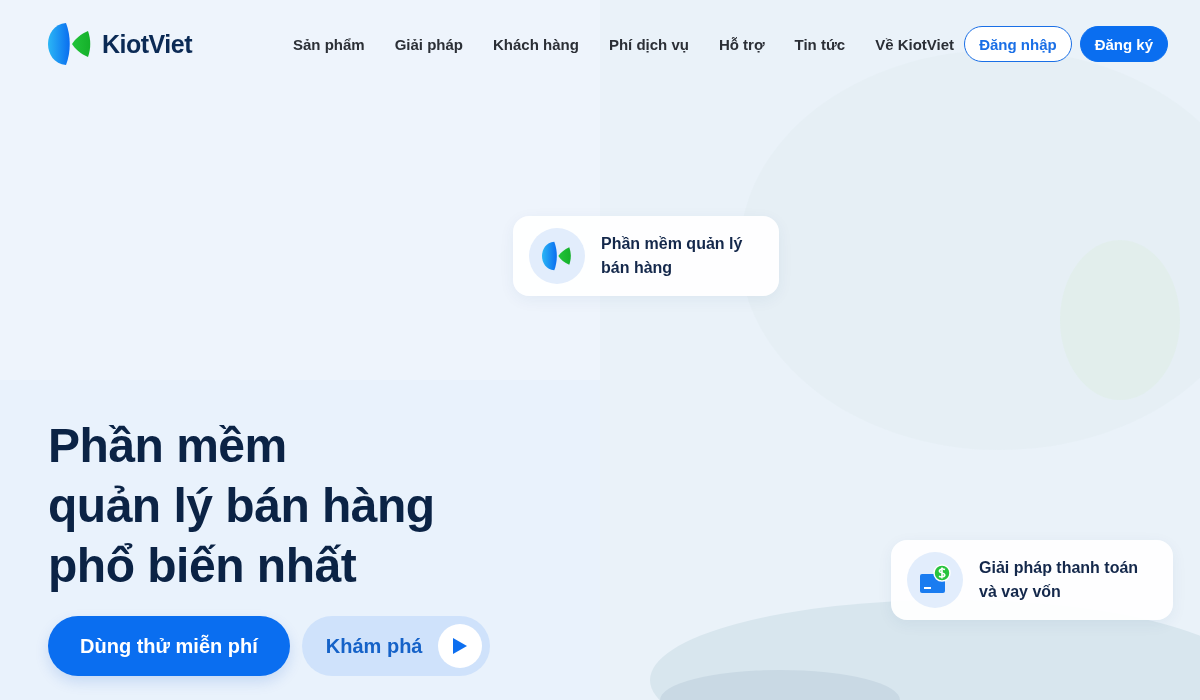 The width and height of the screenshot is (1200, 700). Describe the element at coordinates (167, 446) in the screenshot. I see `hero-title: Phần mềm` at that location.